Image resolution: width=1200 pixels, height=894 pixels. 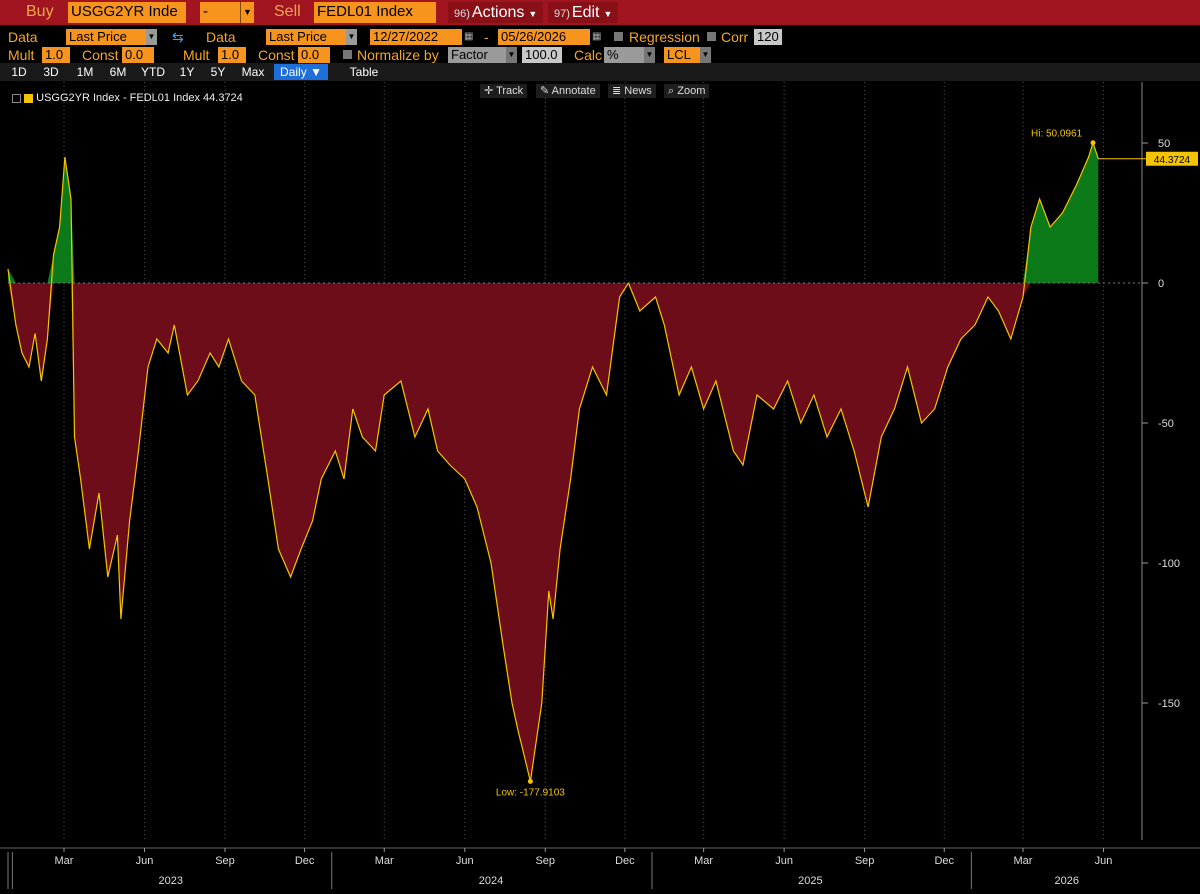 What do you see at coordinates (618, 36) in the screenshot?
I see `regression-checkbox` at bounding box center [618, 36].